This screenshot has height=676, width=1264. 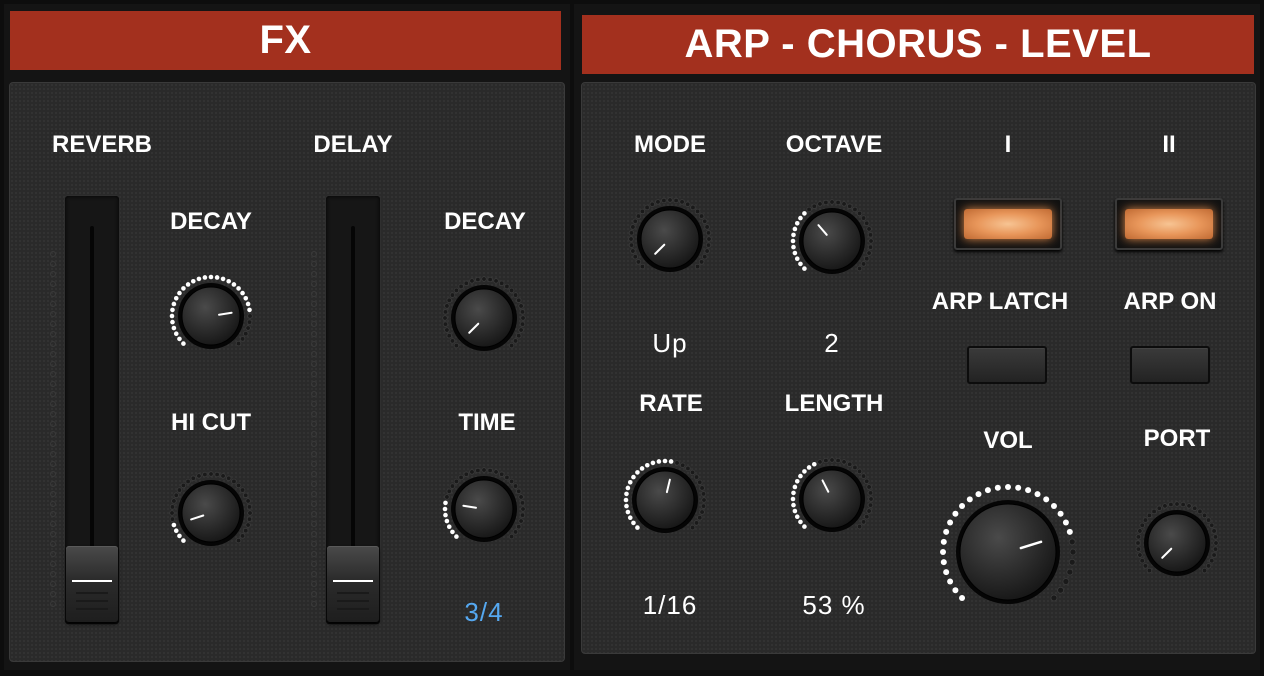 What do you see at coordinates (485, 221) in the screenshot?
I see `delay-decay-label: DECAY` at bounding box center [485, 221].